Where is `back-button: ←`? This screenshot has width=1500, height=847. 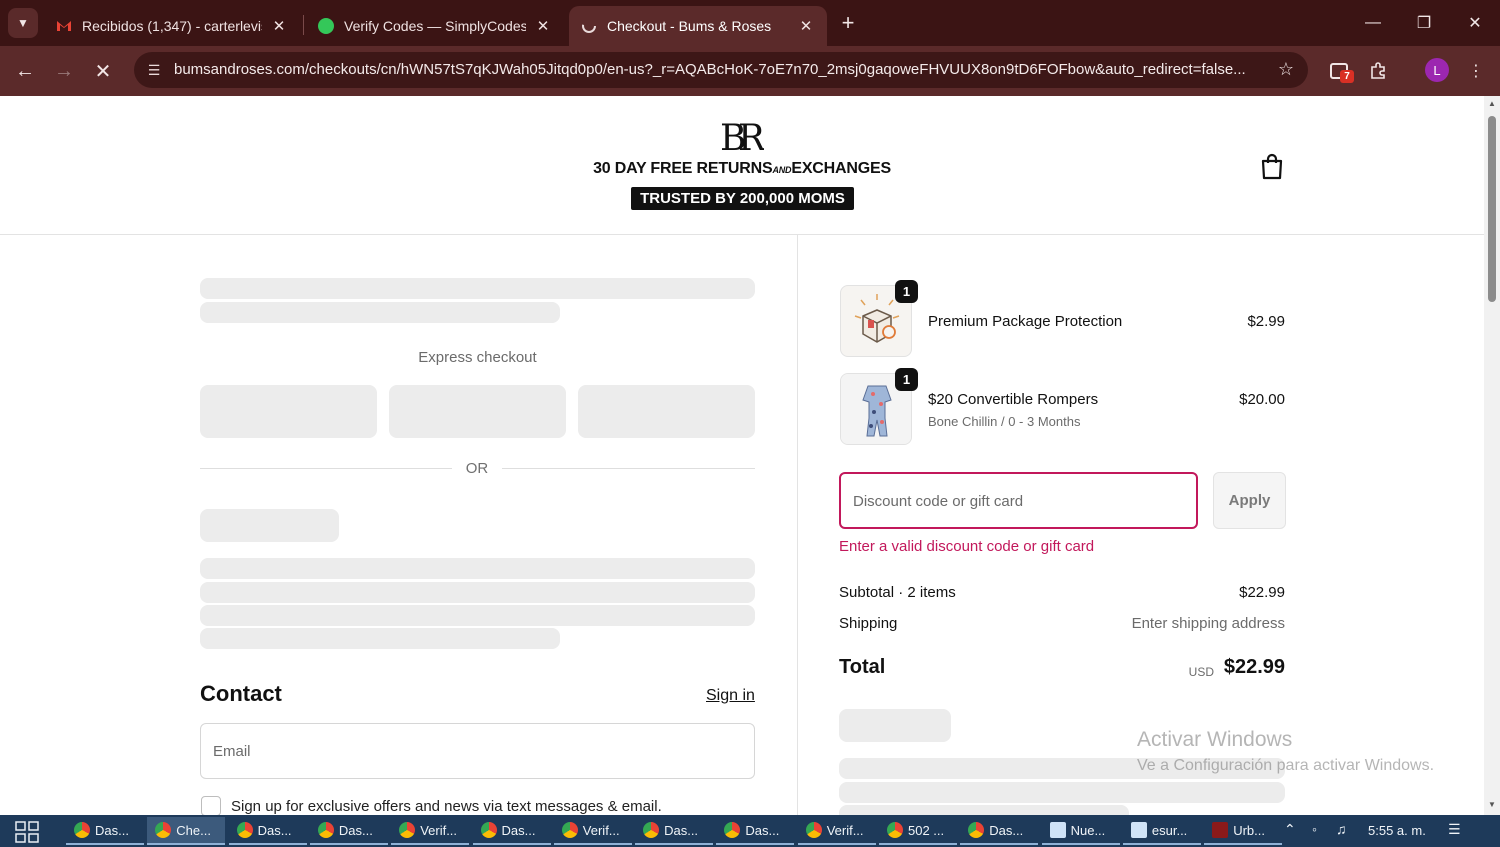
back-button: ← is located at coordinates (25, 71).